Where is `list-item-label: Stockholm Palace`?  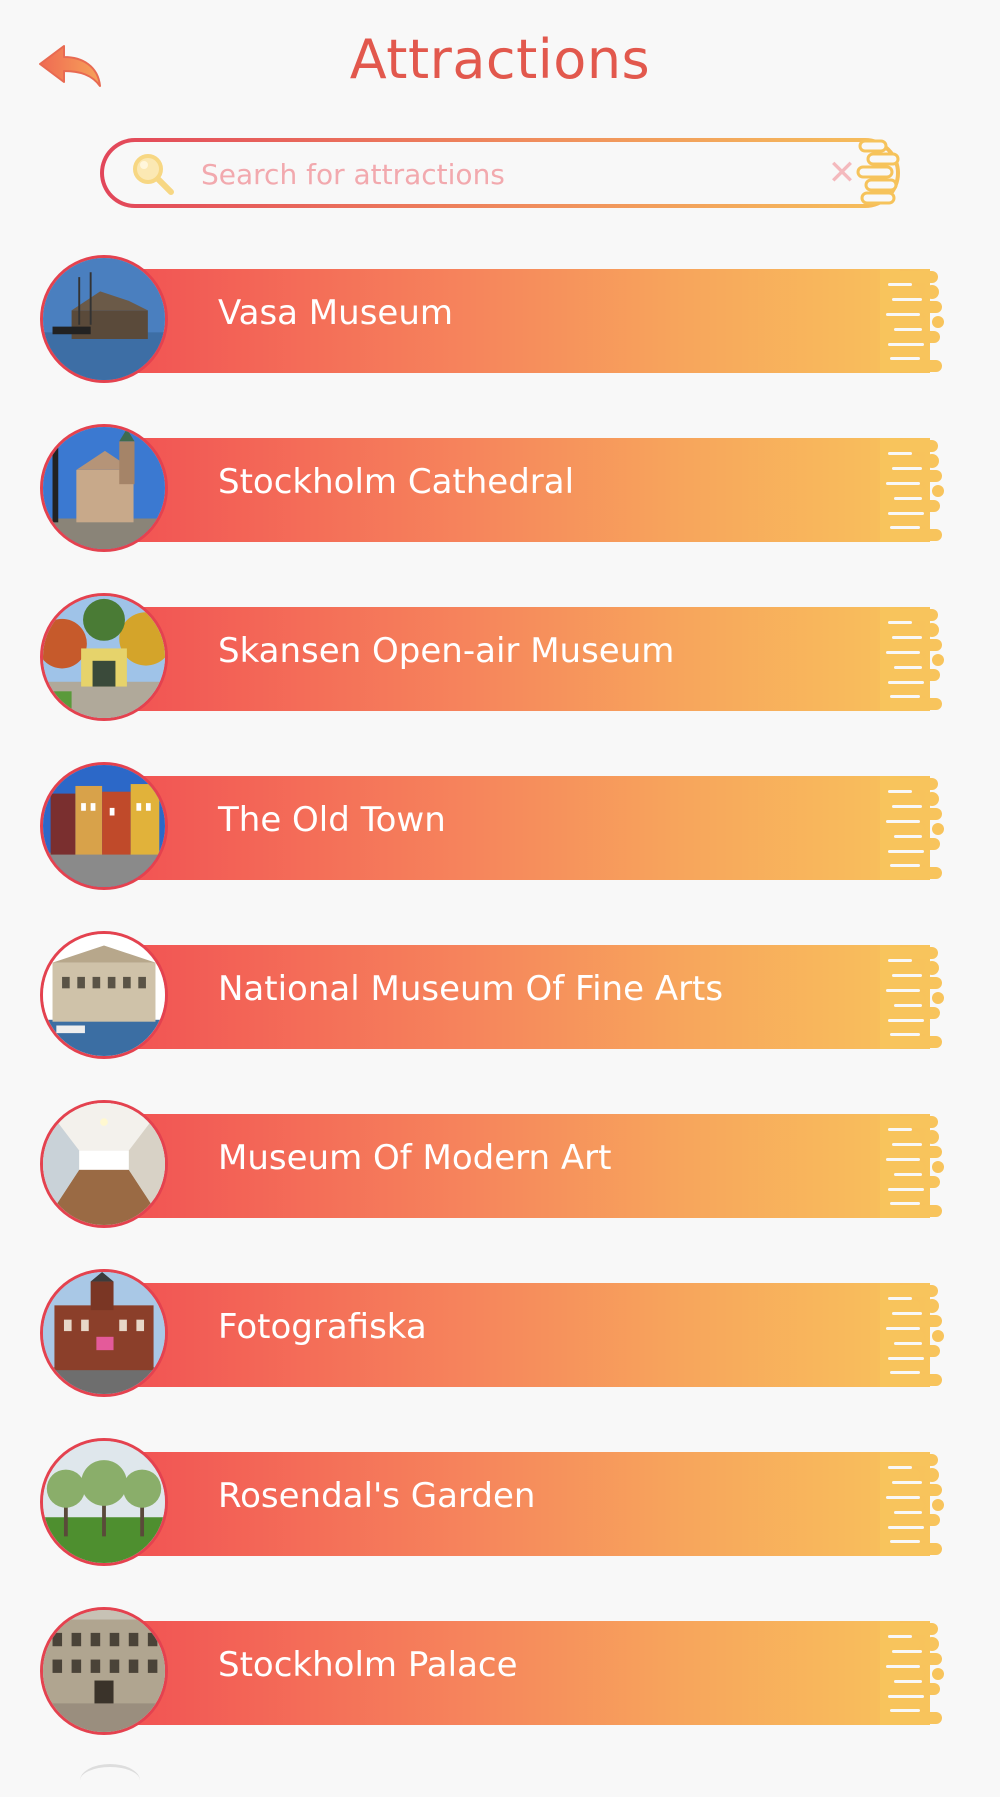 list-item-label: Stockholm Palace is located at coordinates (368, 1665).